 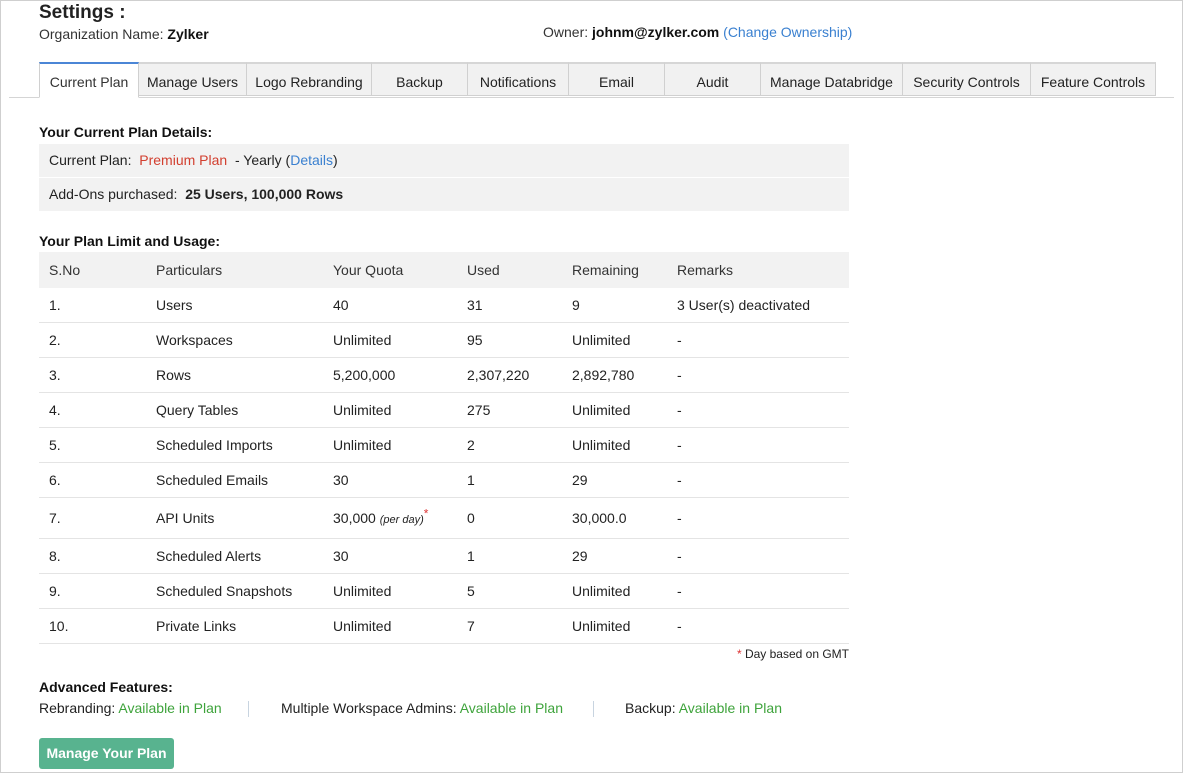 I want to click on asterisk-mark: *, so click(x=426, y=513).